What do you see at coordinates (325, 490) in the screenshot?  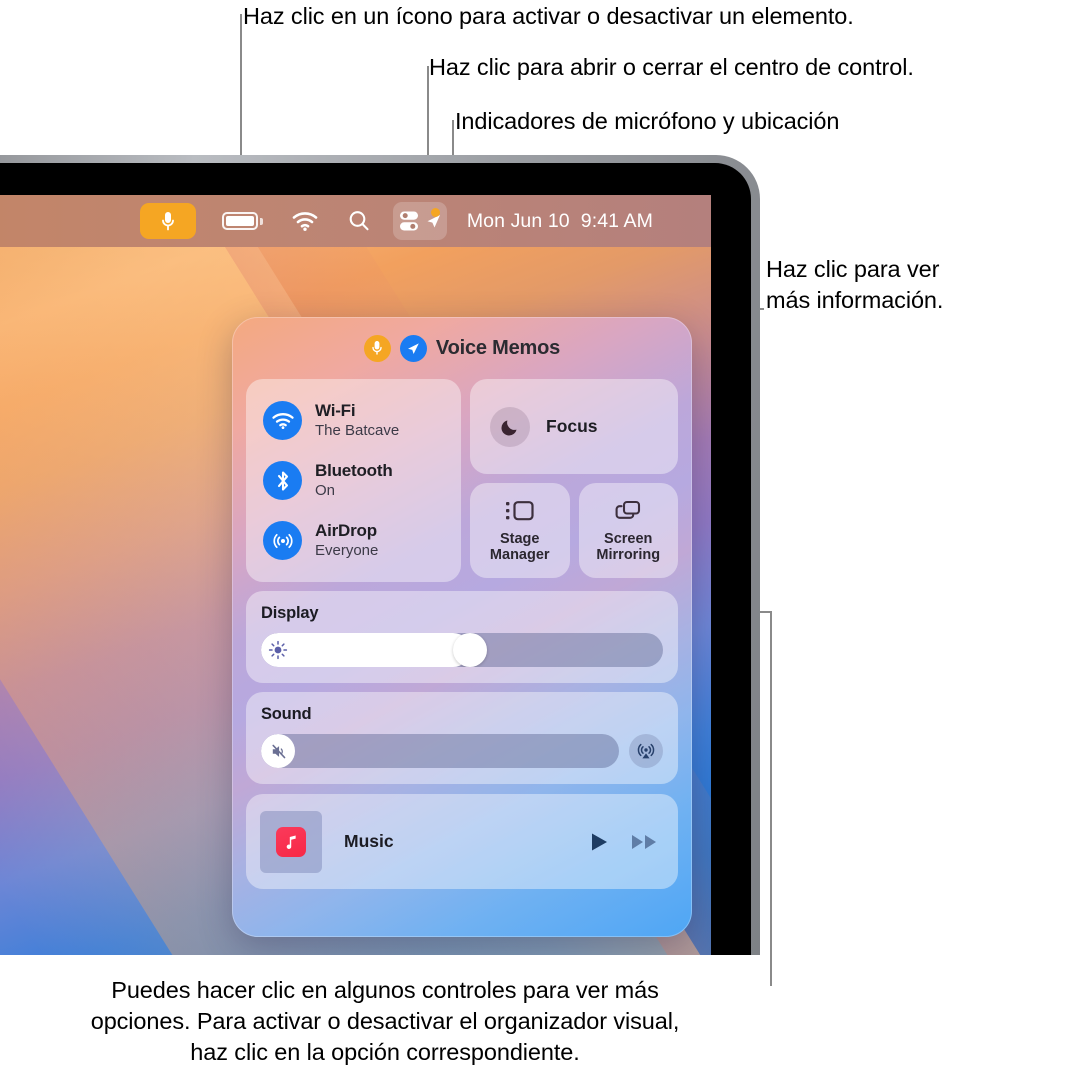 I see `bluetooth-status: On` at bounding box center [325, 490].